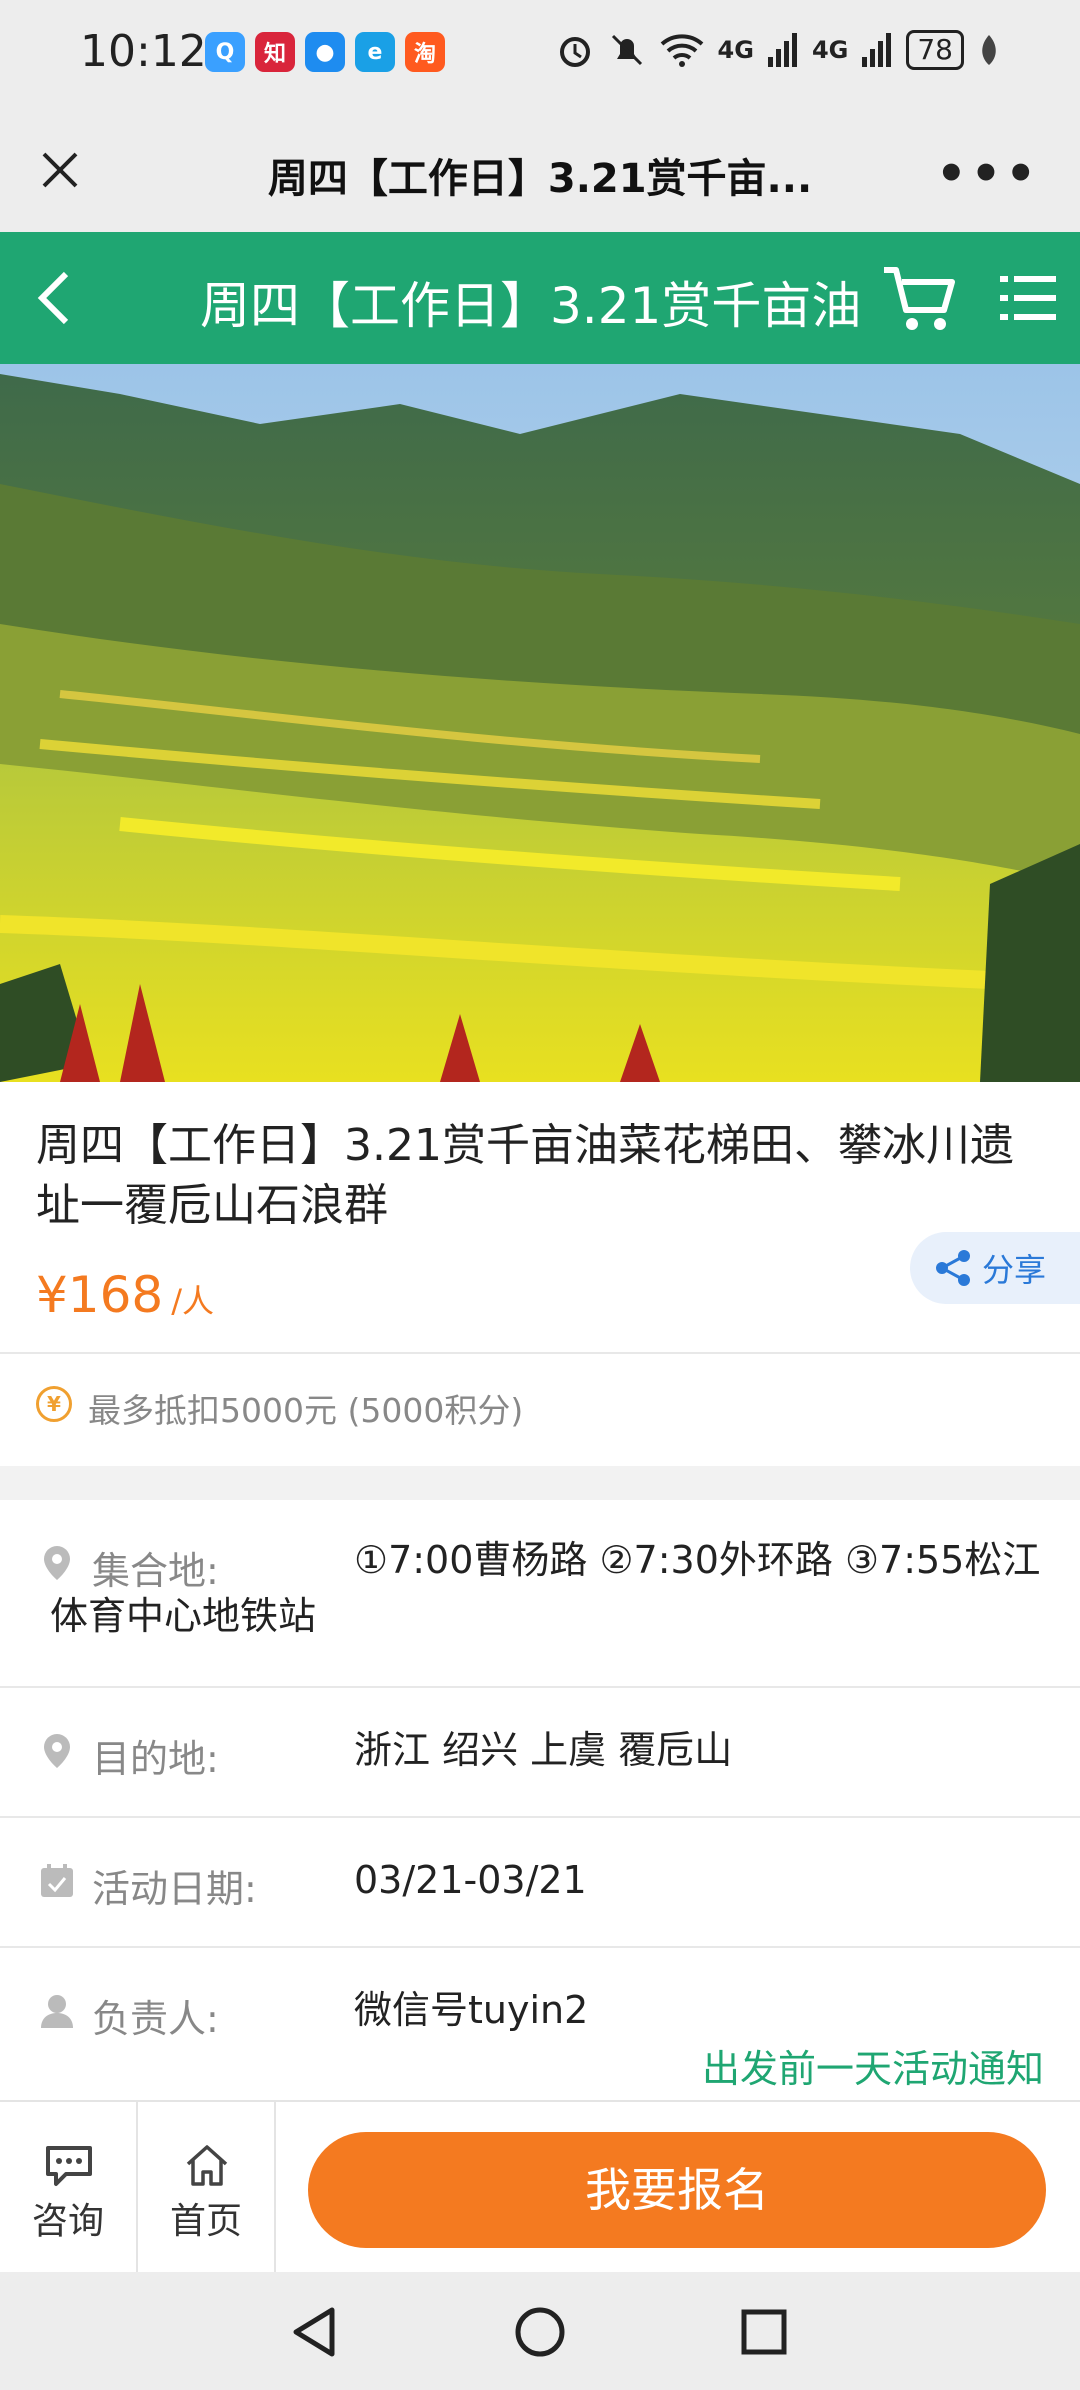 The image size is (1080, 2390). I want to click on nav-recents-icon, so click(764, 2332).